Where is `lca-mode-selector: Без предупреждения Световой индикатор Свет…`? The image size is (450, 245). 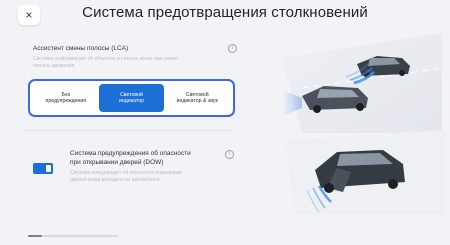
lca-mode-selector: Без предупреждения Световой индикатор Свет… is located at coordinates (131, 98).